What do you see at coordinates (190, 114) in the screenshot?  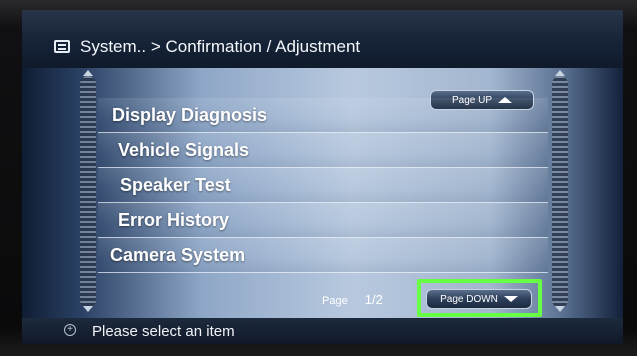 I see `menu-item-label: Display Diagnosis` at bounding box center [190, 114].